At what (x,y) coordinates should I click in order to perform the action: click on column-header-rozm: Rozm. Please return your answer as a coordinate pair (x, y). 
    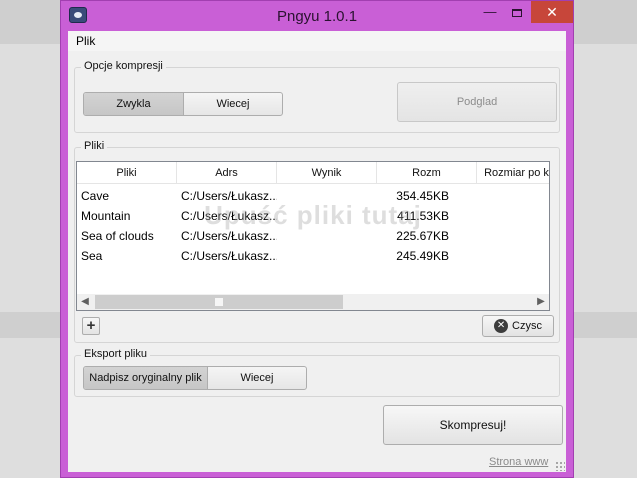
    Looking at the image, I should click on (427, 172).